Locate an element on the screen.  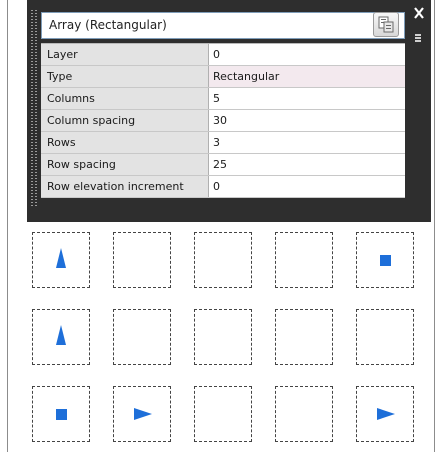
close-icon is located at coordinates (419, 13).